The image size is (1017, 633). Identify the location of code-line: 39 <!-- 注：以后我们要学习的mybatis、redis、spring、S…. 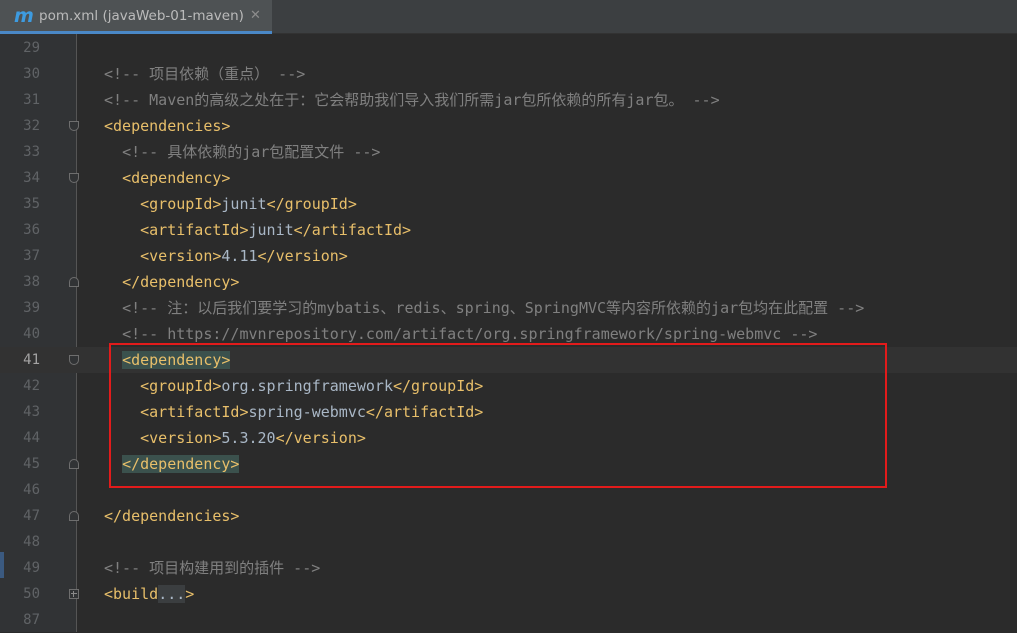
(508, 308).